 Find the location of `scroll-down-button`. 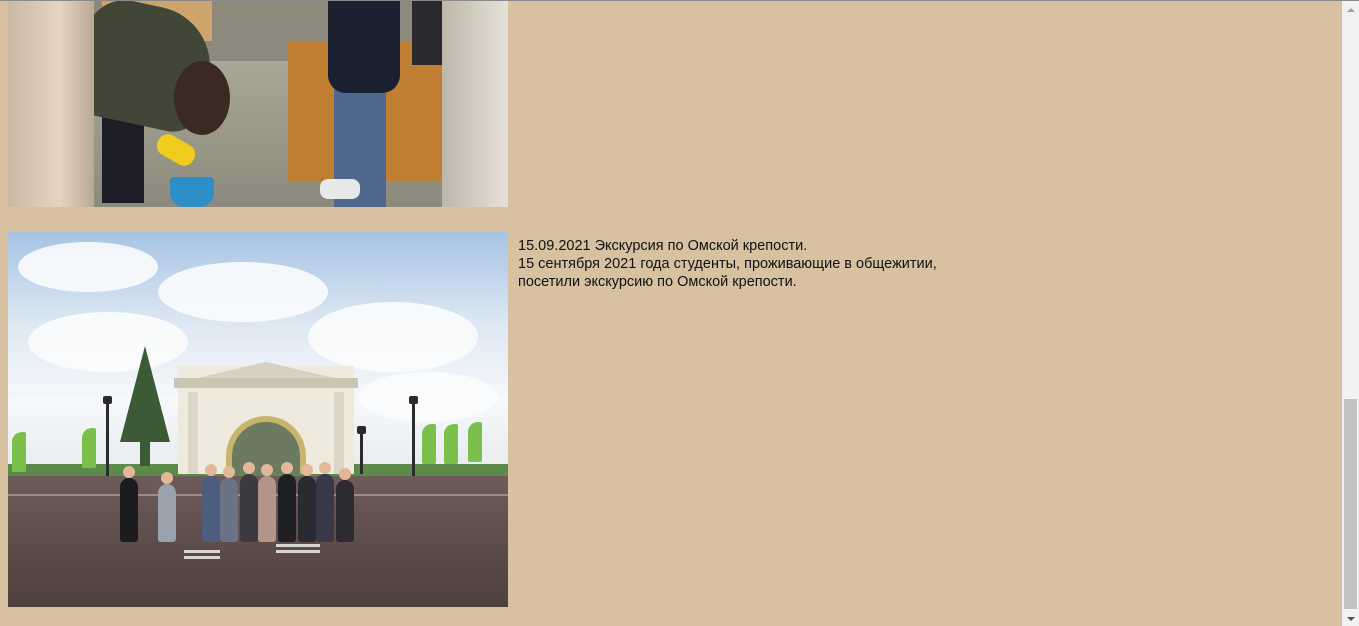

scroll-down-button is located at coordinates (1350, 618).